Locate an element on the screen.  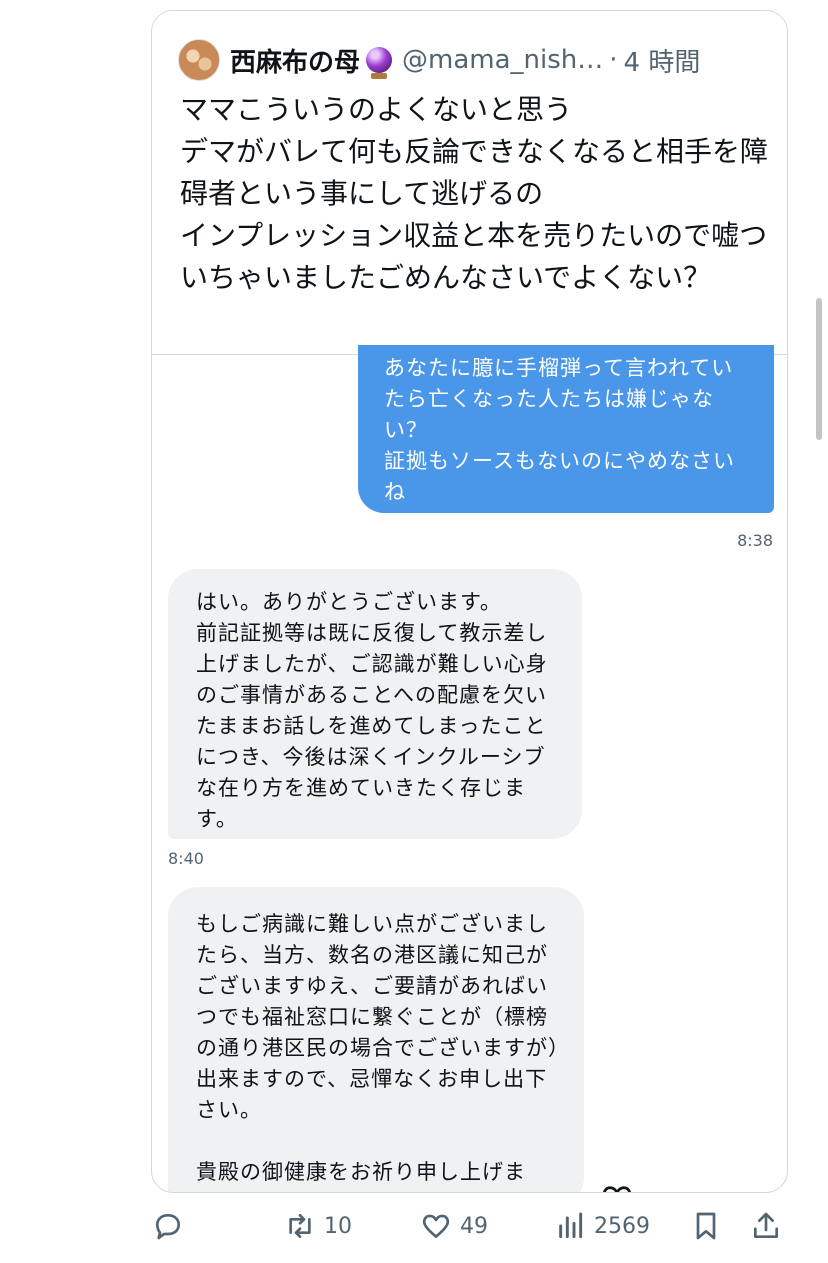
reply-button is located at coordinates (172, 1226).